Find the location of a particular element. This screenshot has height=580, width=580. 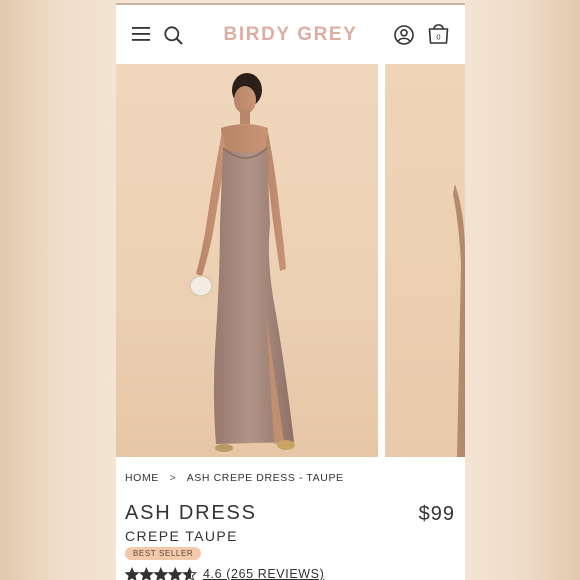

product-photo-next is located at coordinates (425, 260).